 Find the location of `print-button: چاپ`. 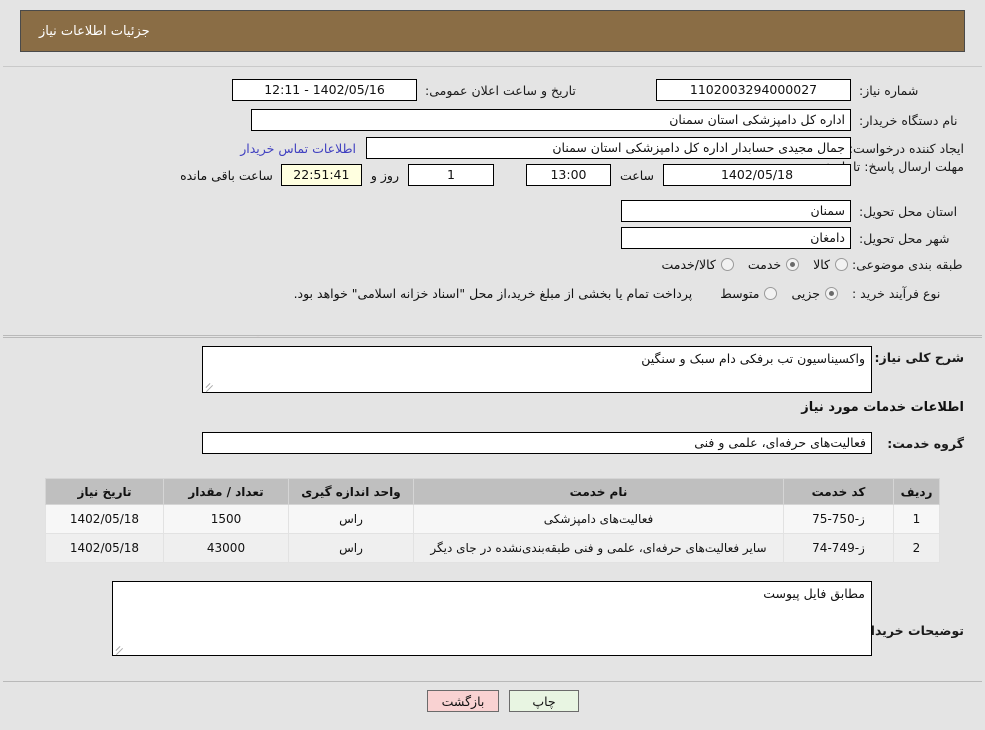

print-button: چاپ is located at coordinates (544, 701).